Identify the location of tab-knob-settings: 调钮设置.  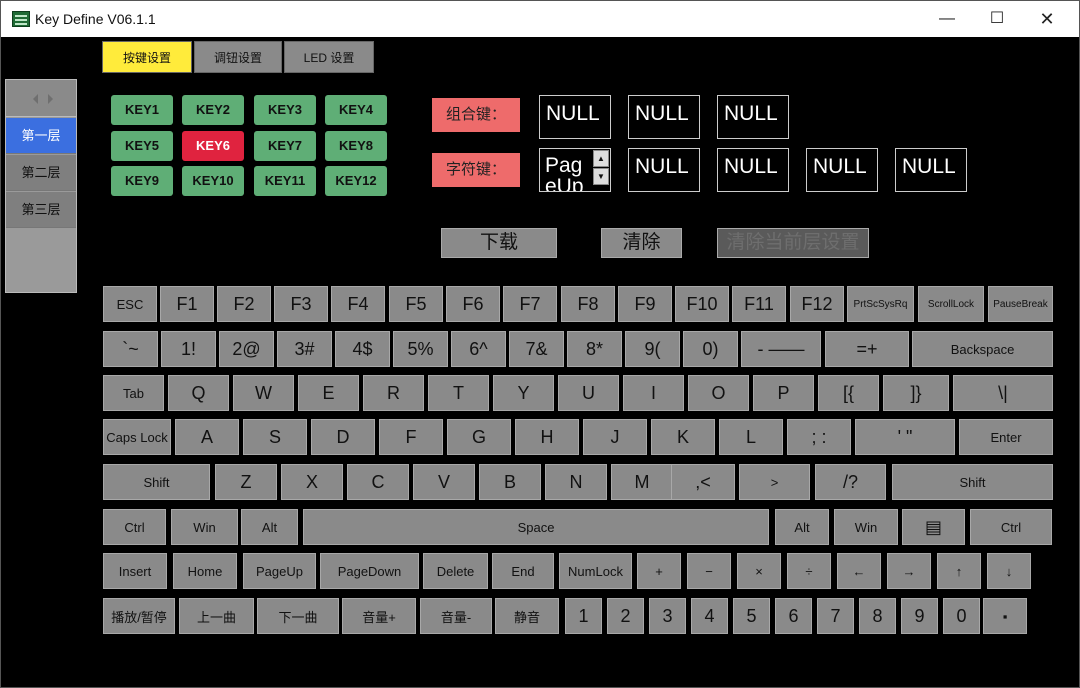
(238, 57).